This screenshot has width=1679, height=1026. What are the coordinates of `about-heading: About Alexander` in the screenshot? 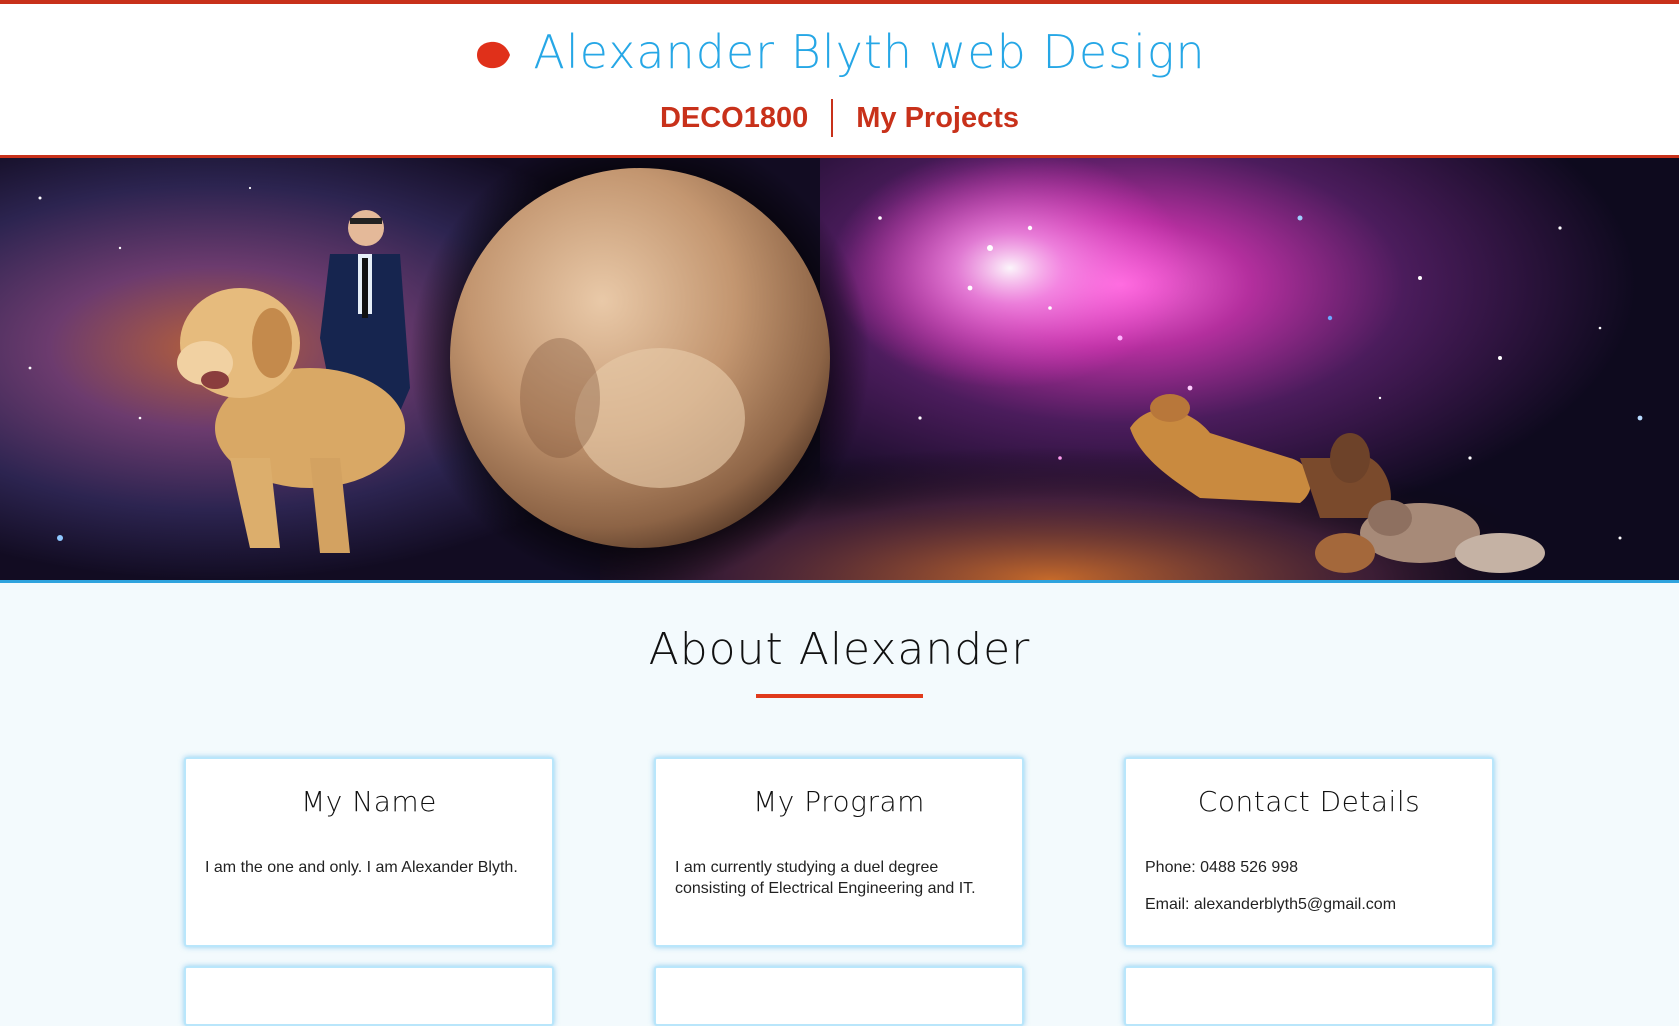 It's located at (839, 649).